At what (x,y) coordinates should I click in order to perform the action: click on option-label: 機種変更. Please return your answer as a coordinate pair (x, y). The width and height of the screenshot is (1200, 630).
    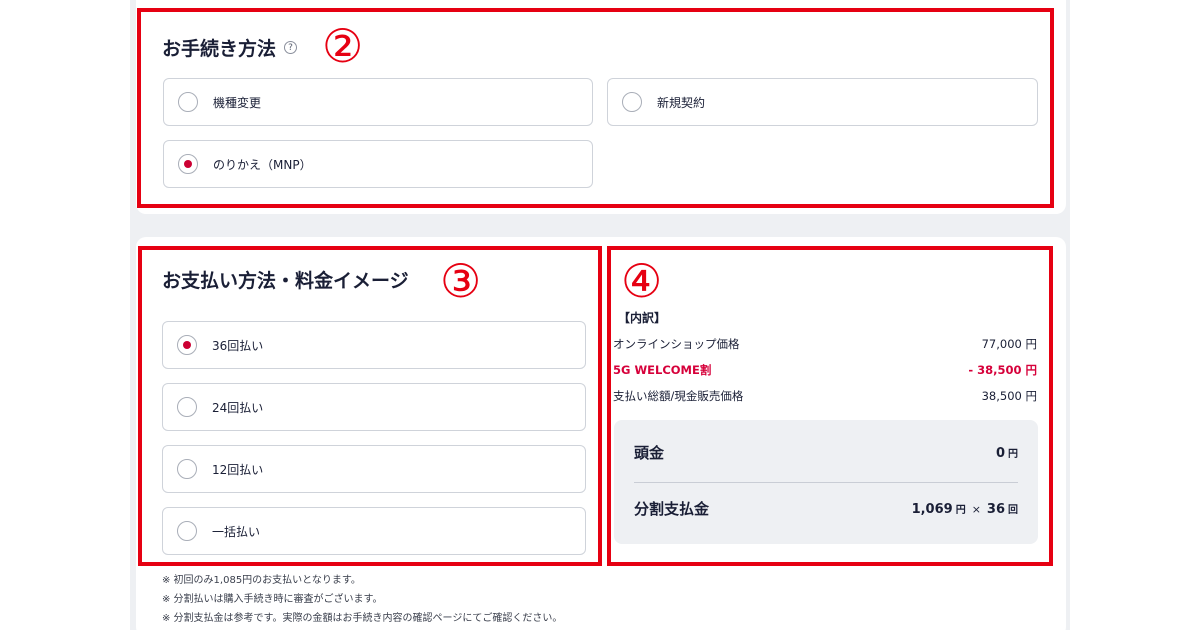
    Looking at the image, I should click on (237, 102).